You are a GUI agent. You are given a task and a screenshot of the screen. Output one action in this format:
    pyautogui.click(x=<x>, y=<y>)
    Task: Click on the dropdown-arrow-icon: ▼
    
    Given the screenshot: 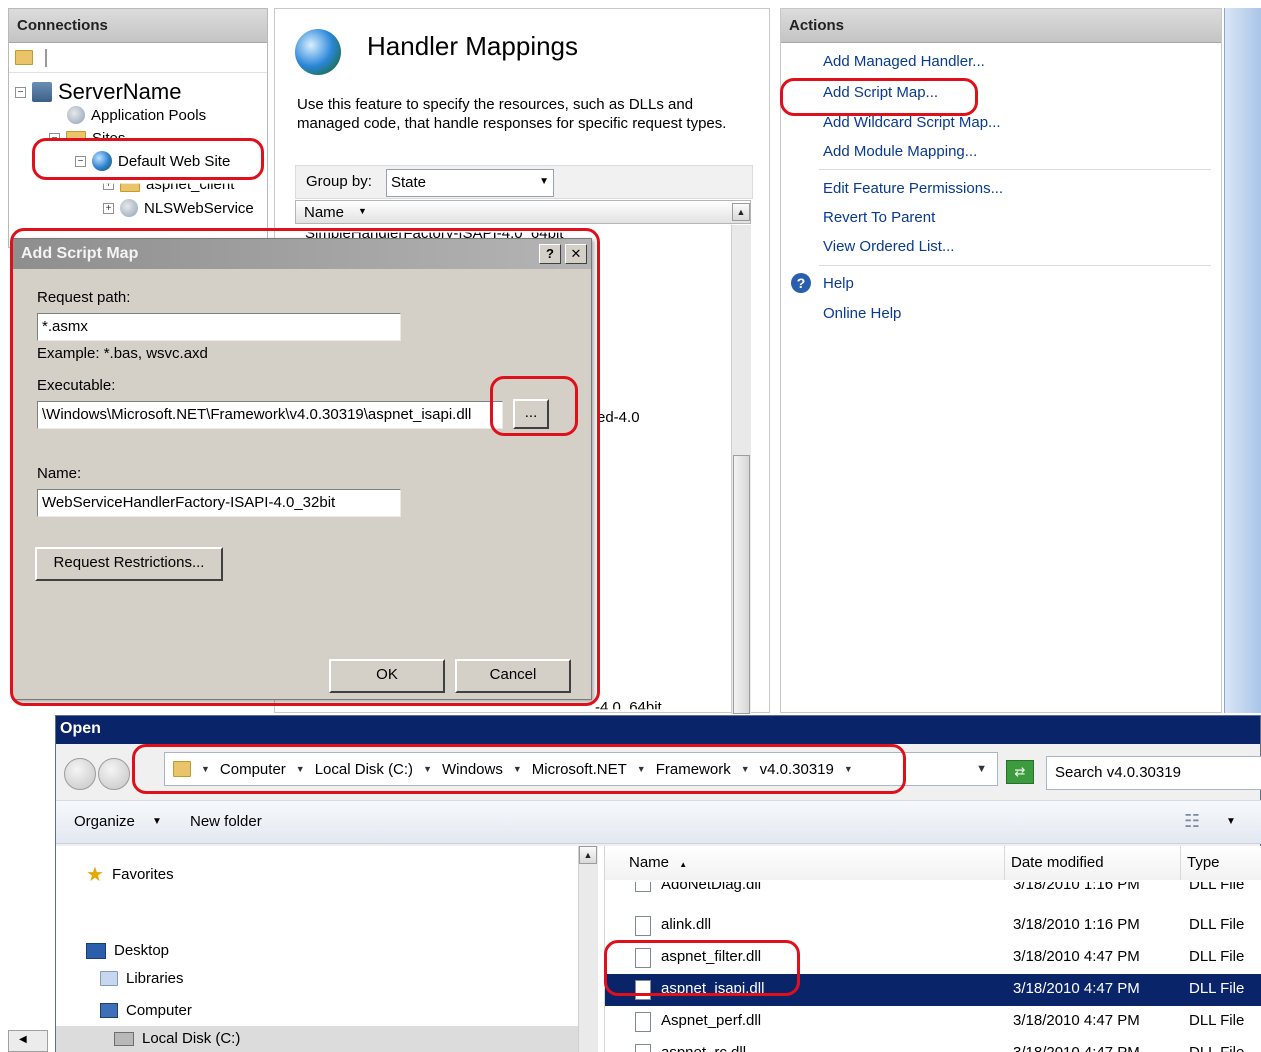 What is the action you would take?
    pyautogui.click(x=544, y=181)
    